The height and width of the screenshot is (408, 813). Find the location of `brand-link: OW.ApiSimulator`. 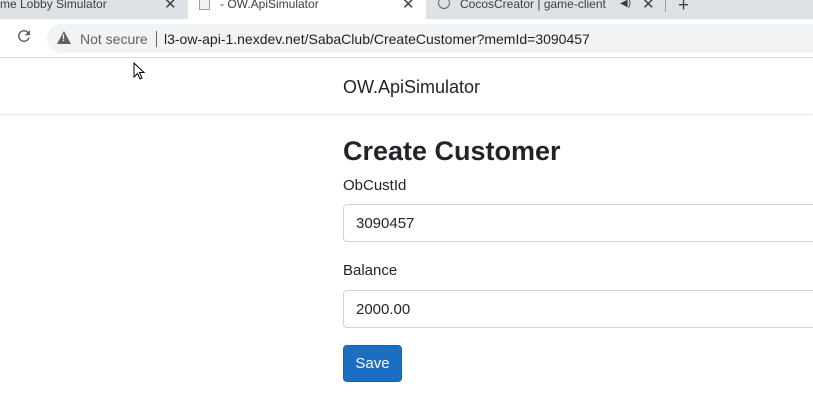

brand-link: OW.ApiSimulator is located at coordinates (411, 87).